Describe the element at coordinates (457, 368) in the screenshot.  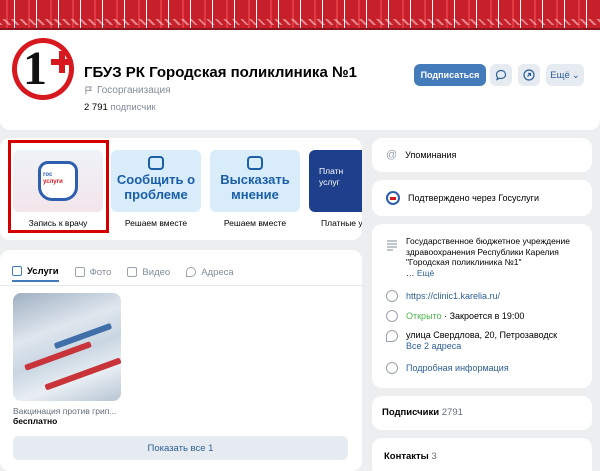
I see `details-link: Подробная информация` at that location.